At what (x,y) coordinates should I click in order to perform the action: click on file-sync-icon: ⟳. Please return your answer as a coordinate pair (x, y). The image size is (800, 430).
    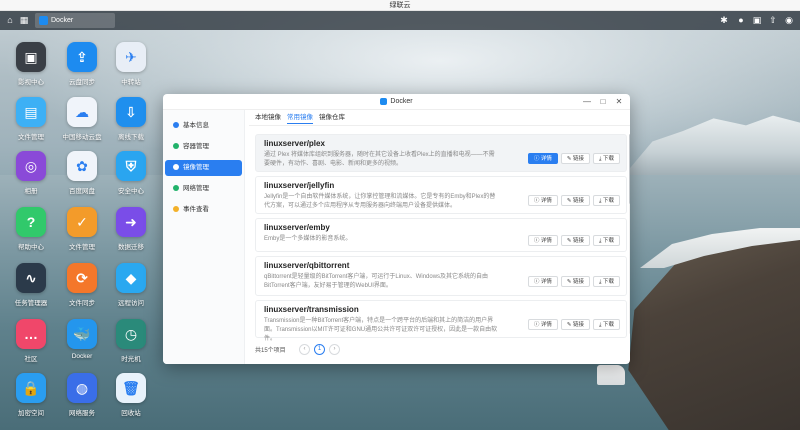
    Looking at the image, I should click on (82, 278).